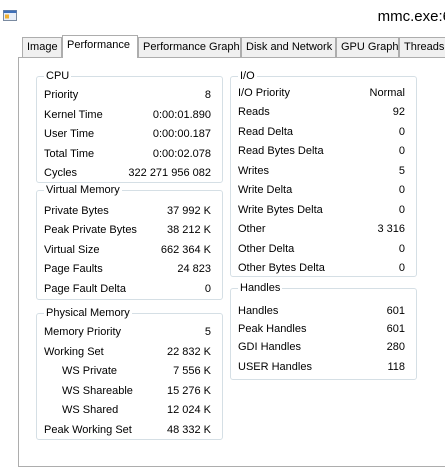  I want to click on row-value: 0:00:02.078, so click(181, 154).